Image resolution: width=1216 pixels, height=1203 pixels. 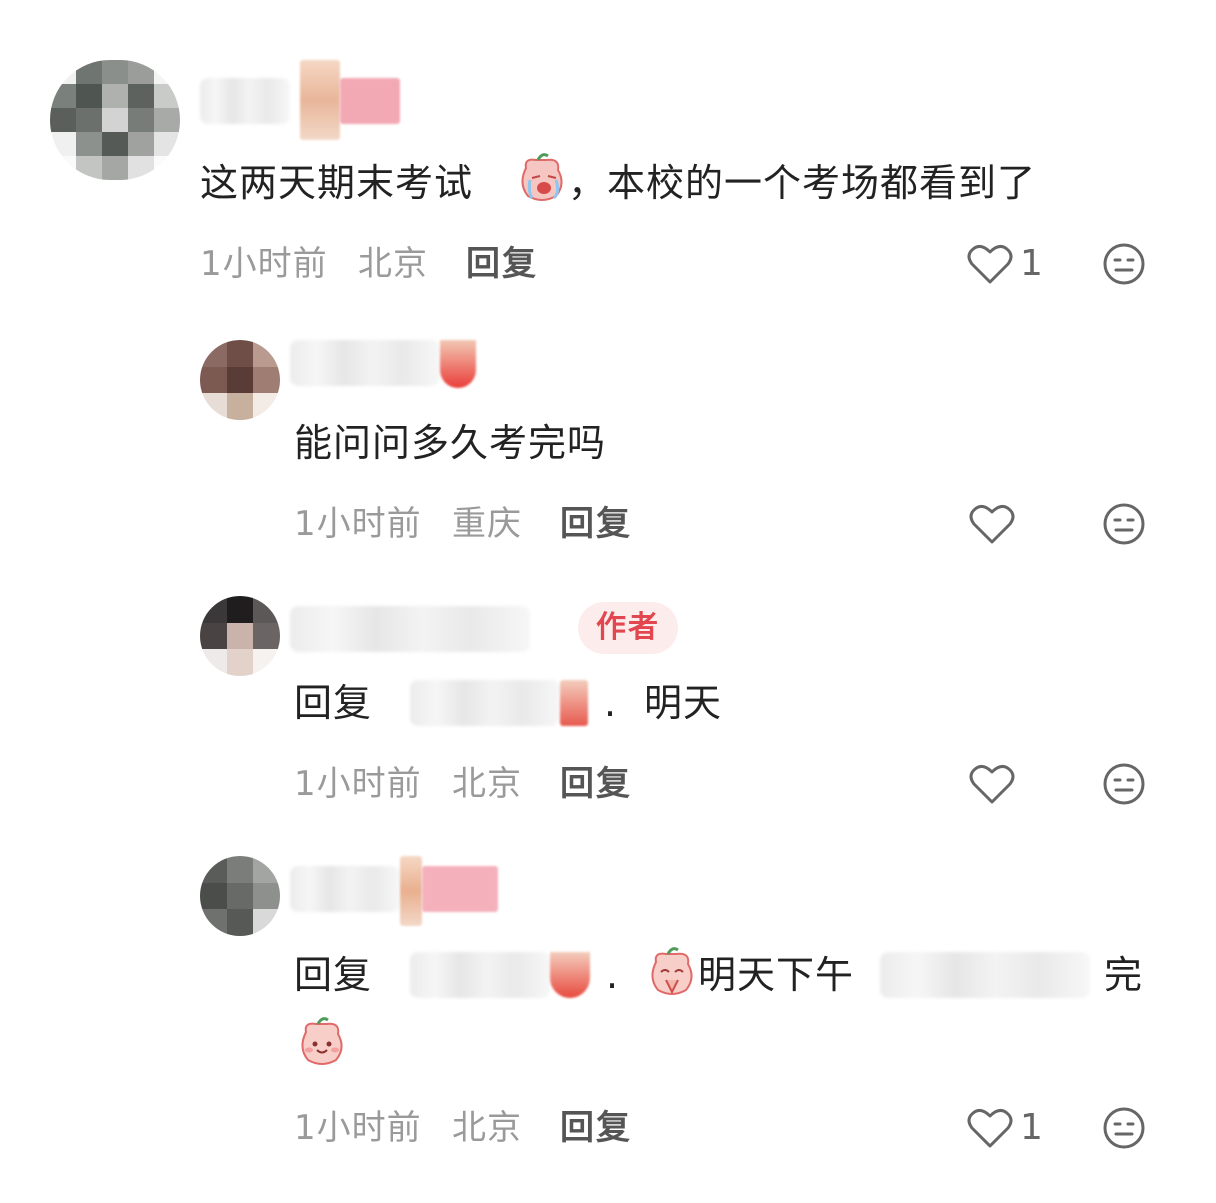 I want to click on comment-text: 这两天期末考试, so click(x=337, y=183).